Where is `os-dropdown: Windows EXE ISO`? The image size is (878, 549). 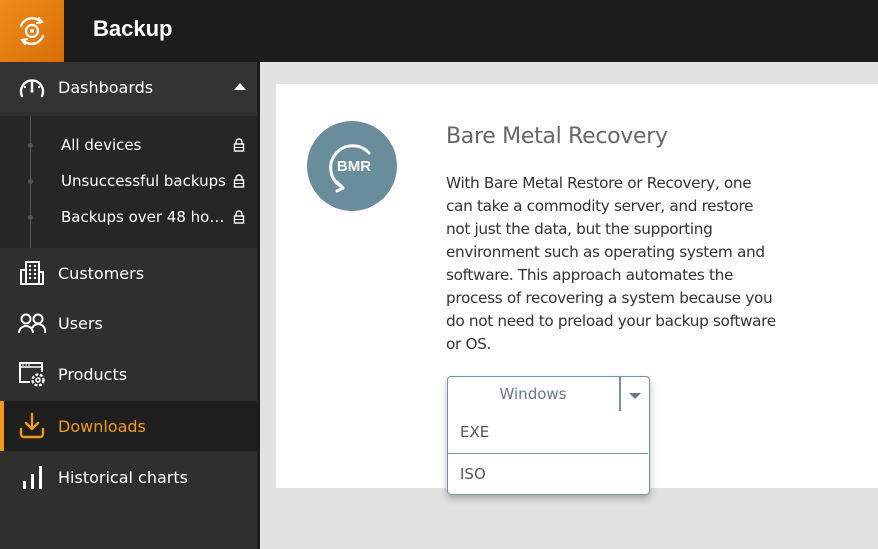 os-dropdown: Windows EXE ISO is located at coordinates (548, 435).